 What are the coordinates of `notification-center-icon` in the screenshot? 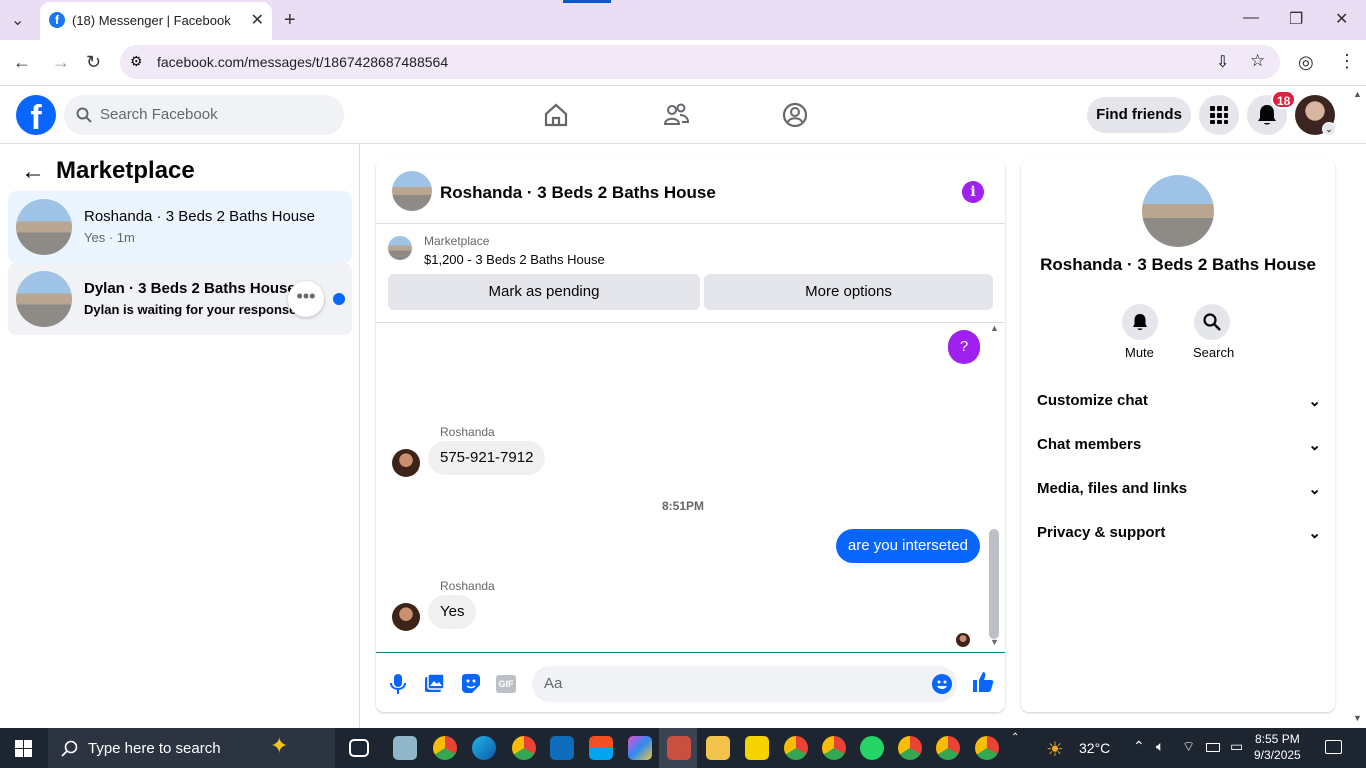 It's located at (1333, 747).